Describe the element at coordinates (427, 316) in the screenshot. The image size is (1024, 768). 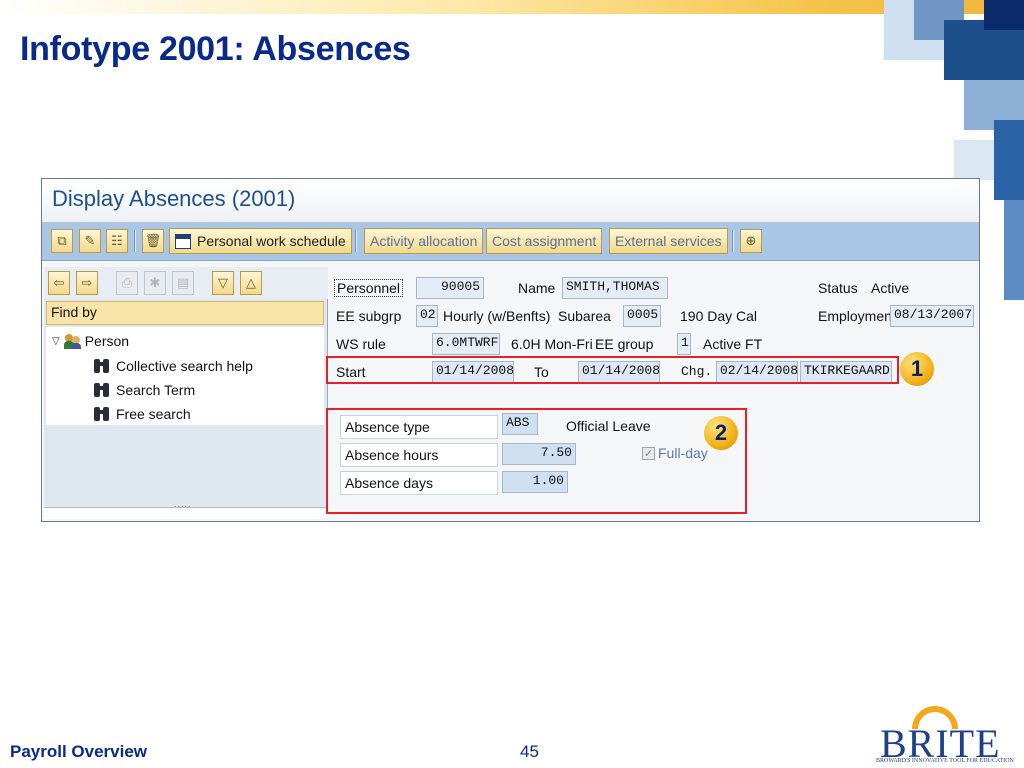
I see `ee-subgroup-field: 02` at that location.